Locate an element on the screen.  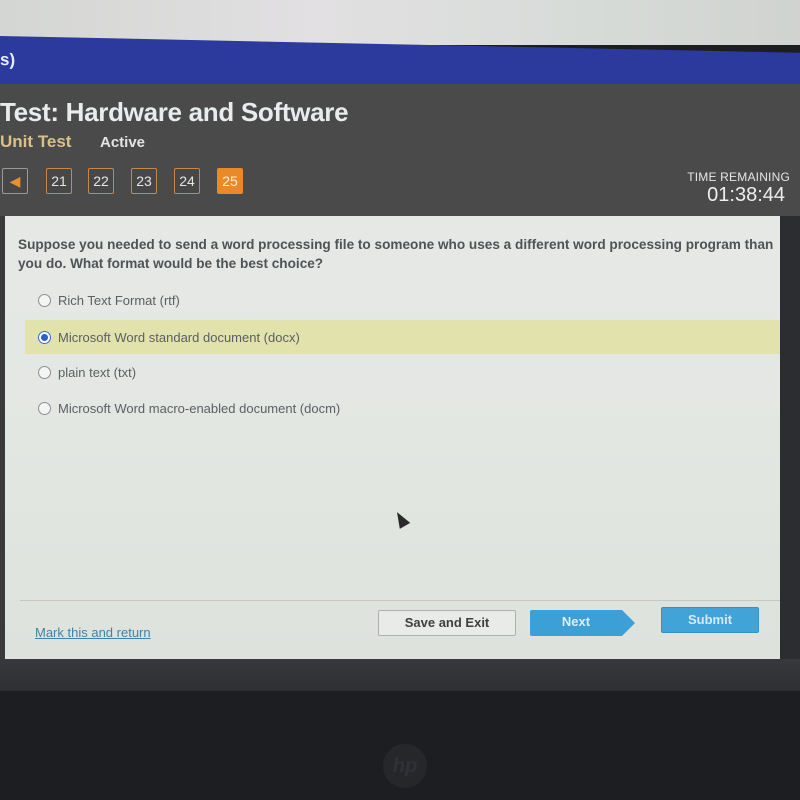
answer-option-txt: plain text (txt) is located at coordinates (406, 372).